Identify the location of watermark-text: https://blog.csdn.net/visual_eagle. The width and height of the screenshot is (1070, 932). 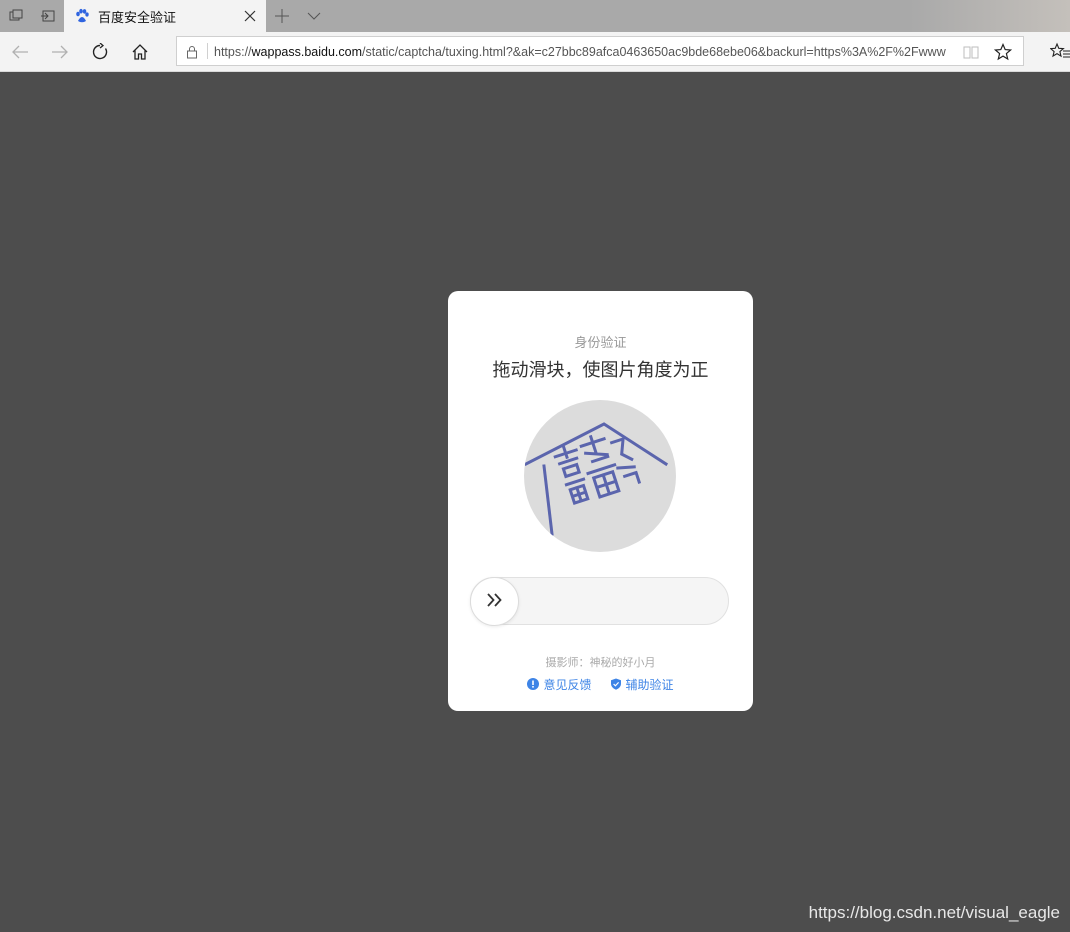
(934, 912).